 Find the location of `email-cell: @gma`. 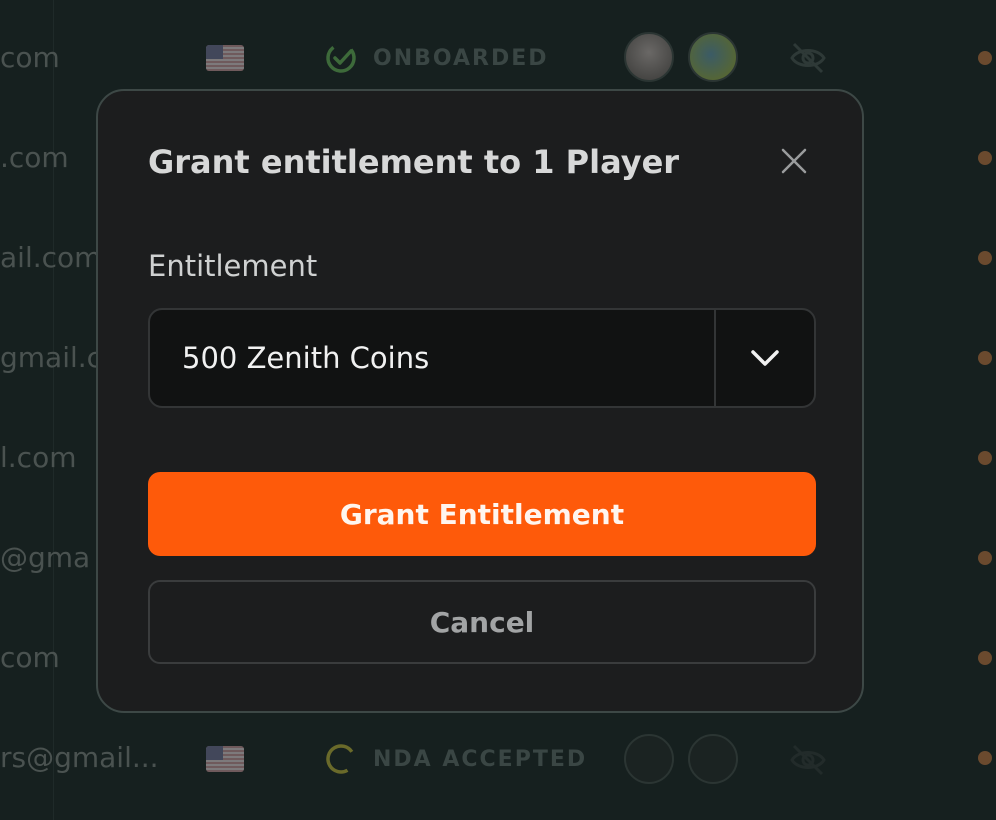

email-cell: @gma is located at coordinates (45, 557).